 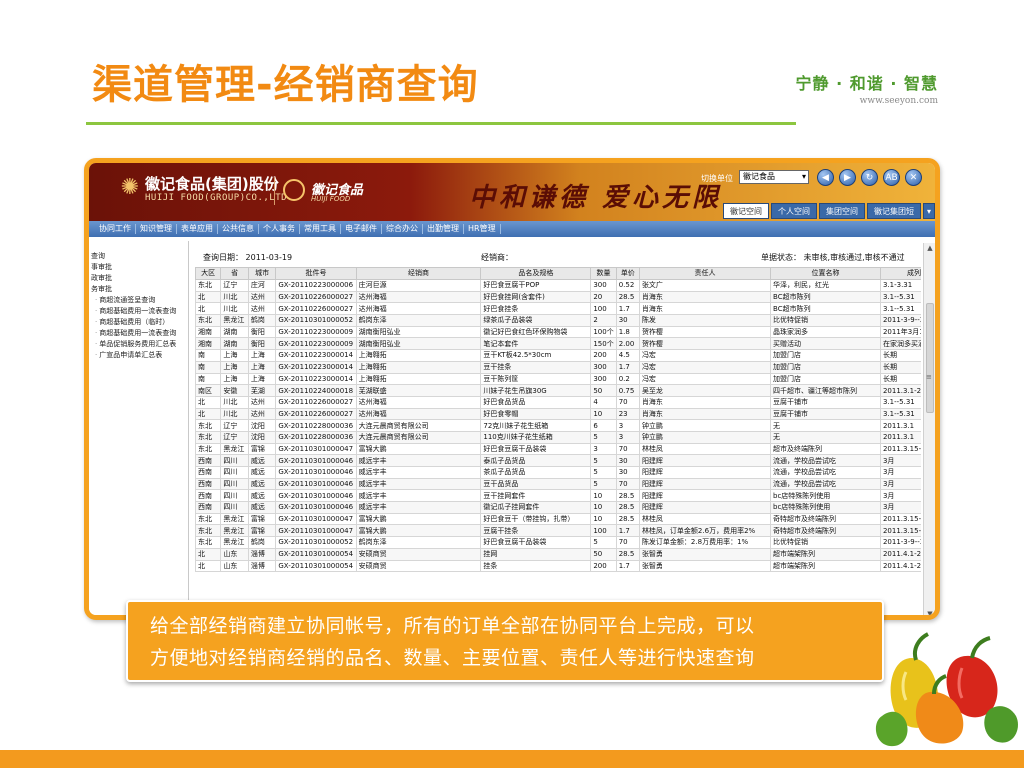 What do you see at coordinates (929, 429) in the screenshot?
I see `vertical-scrollbar: ▲ ≡ ▼` at bounding box center [929, 429].